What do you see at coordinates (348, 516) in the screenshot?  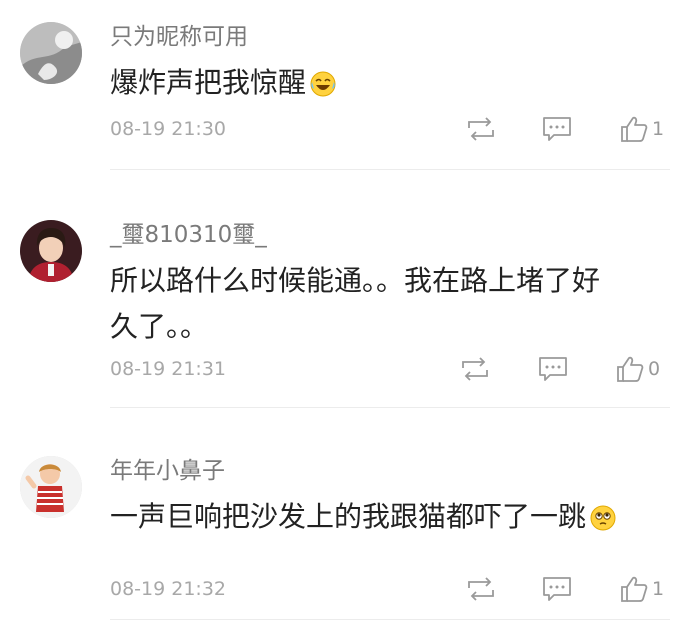 I see `comment-text-content: 一声巨响把沙发上的我跟猫都吓了一跳` at bounding box center [348, 516].